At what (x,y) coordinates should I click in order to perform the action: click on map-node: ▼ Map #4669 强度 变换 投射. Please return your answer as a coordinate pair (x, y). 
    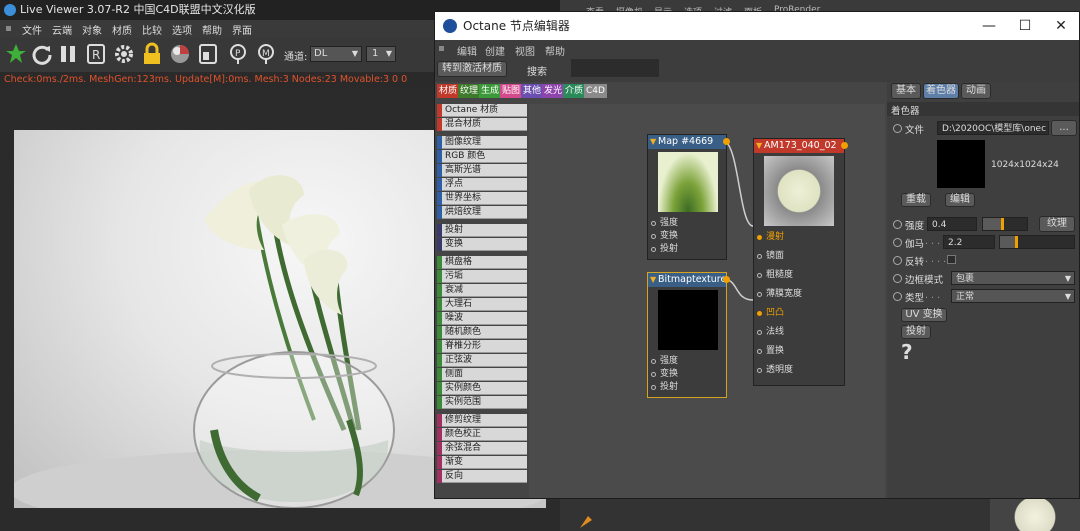
    Looking at the image, I should click on (688, 197).